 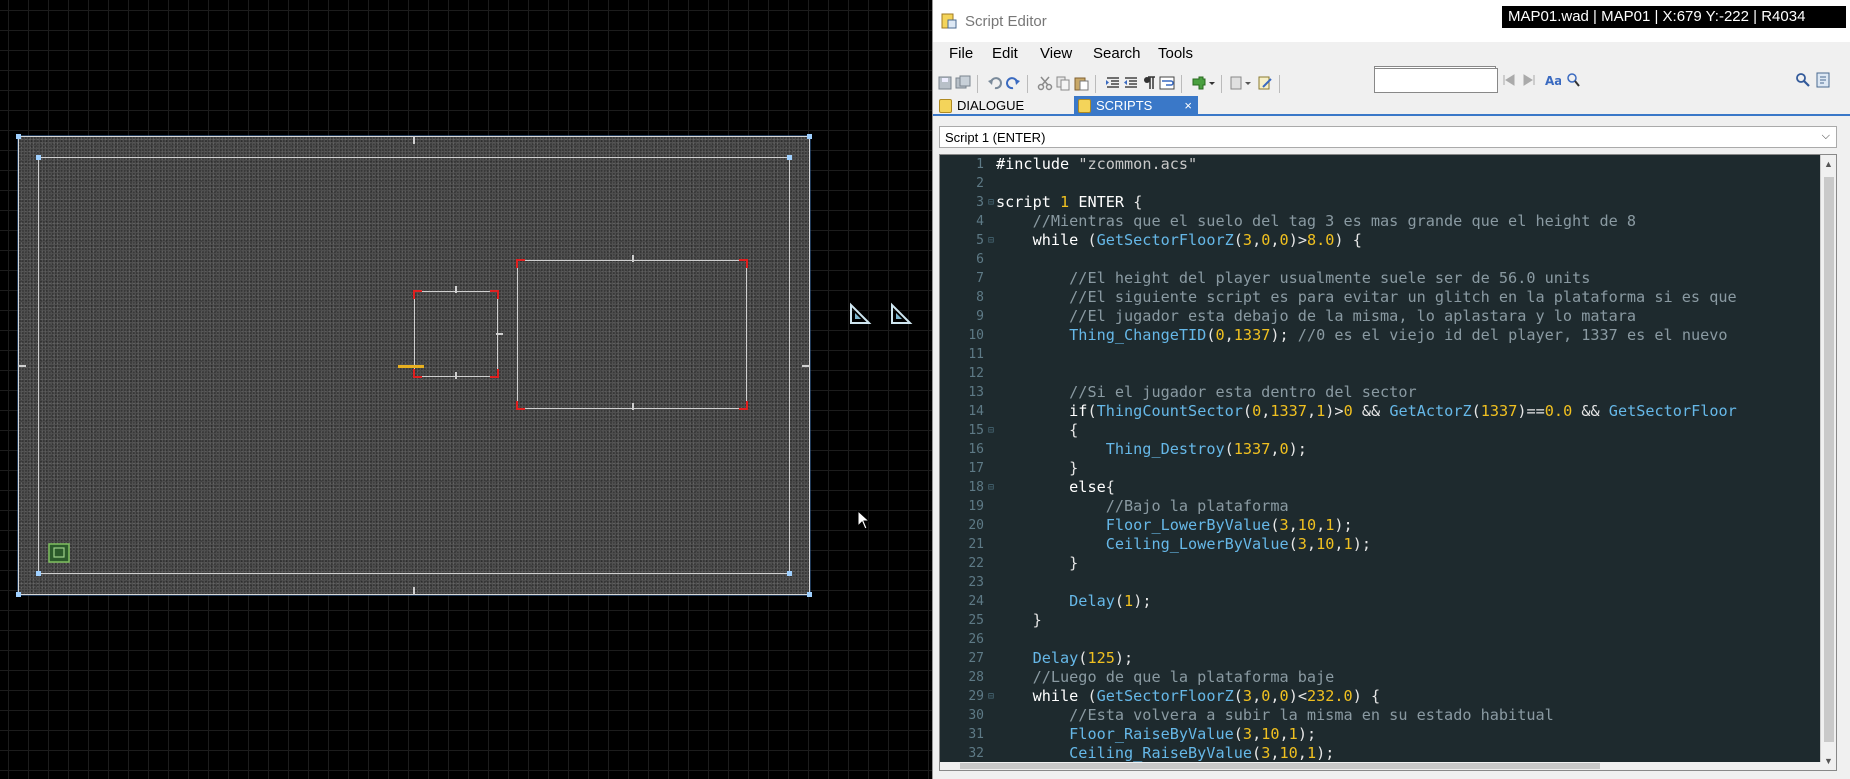 What do you see at coordinates (1265, 83) in the screenshot?
I see `compile-icon` at bounding box center [1265, 83].